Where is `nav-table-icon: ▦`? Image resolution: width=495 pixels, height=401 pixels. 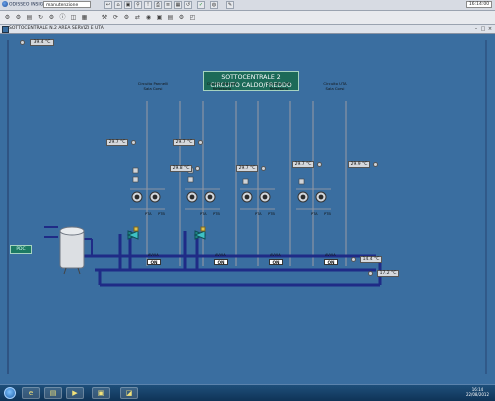
nav-table-icon: ▦ is located at coordinates (84, 17).